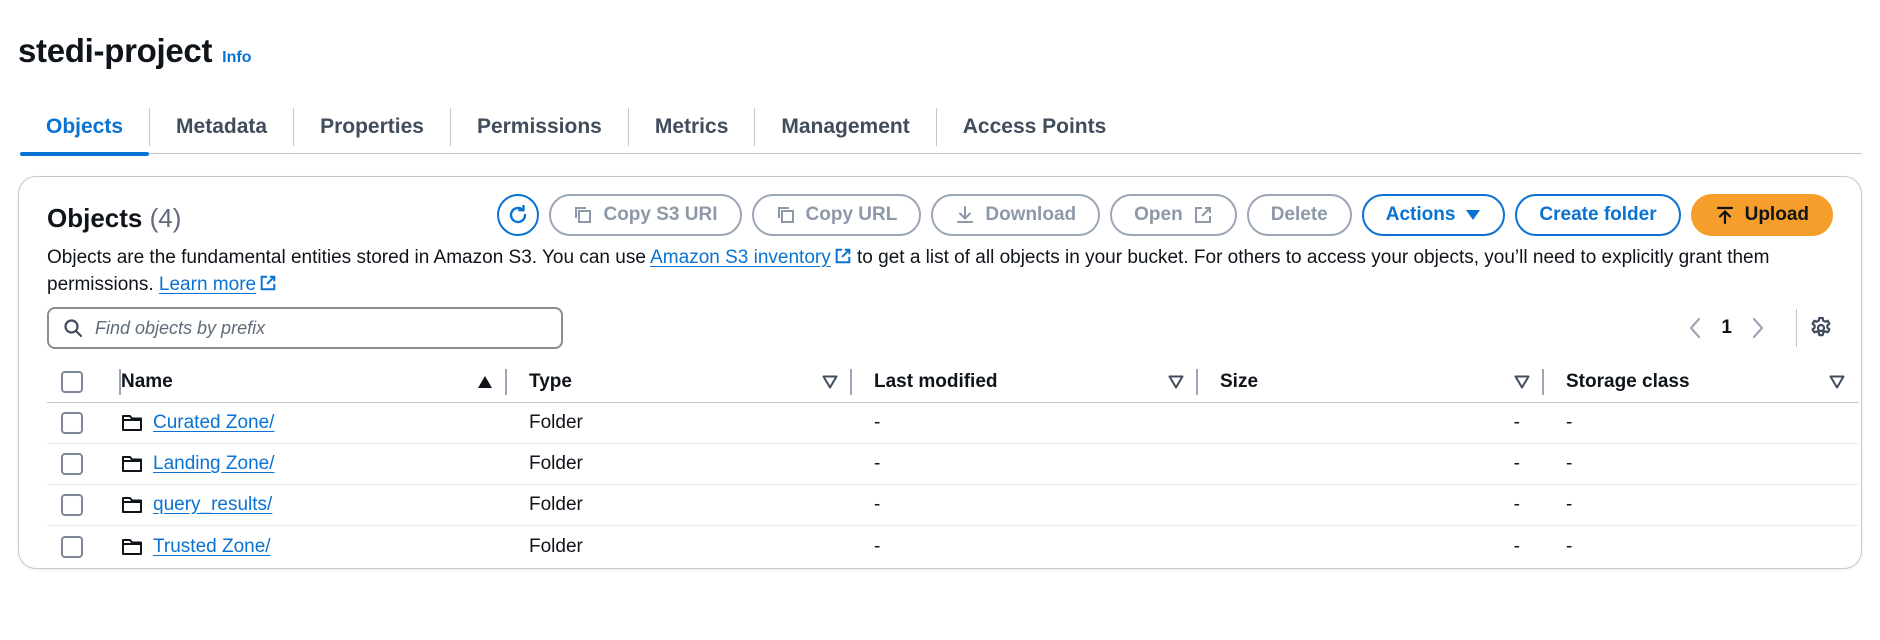 This screenshot has width=1880, height=640. I want to click on table-row: Landing Zone/ Folder - - -, so click(953, 464).